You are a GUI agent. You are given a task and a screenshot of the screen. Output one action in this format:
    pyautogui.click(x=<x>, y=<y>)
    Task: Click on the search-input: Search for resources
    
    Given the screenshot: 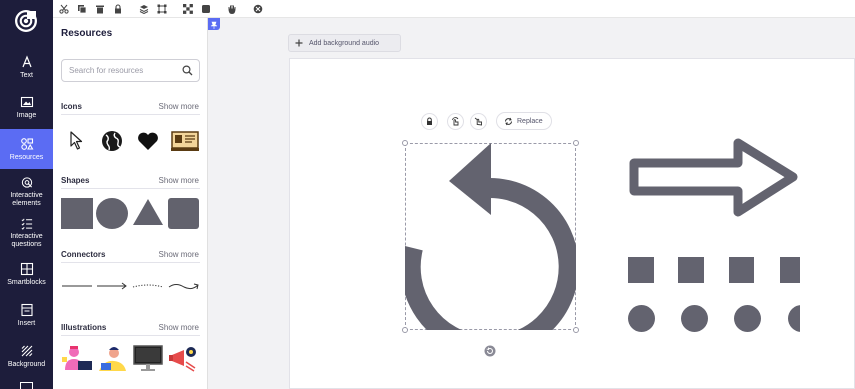 What is the action you would take?
    pyautogui.click(x=130, y=70)
    